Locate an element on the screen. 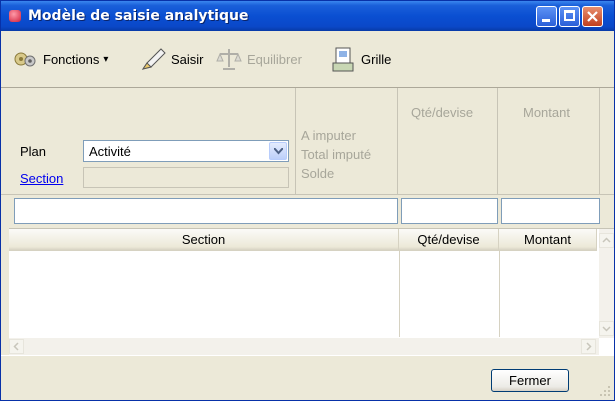 The image size is (615, 401). close-icon is located at coordinates (592, 16).